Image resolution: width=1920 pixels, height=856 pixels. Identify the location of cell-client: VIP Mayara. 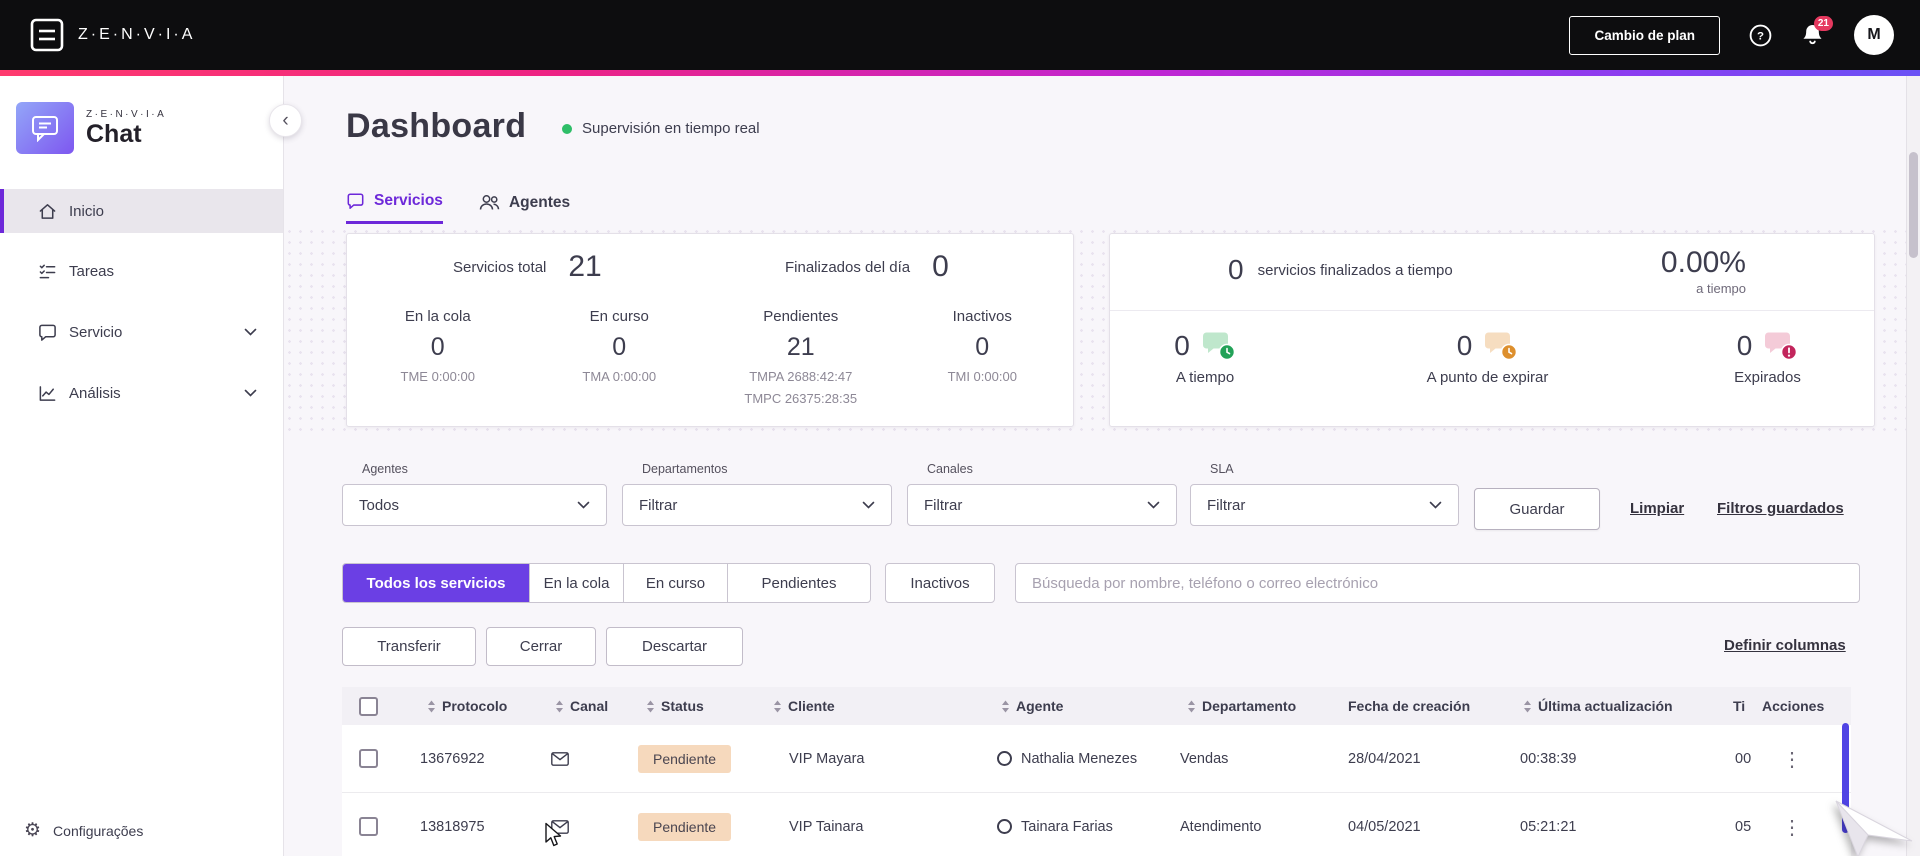
(827, 759).